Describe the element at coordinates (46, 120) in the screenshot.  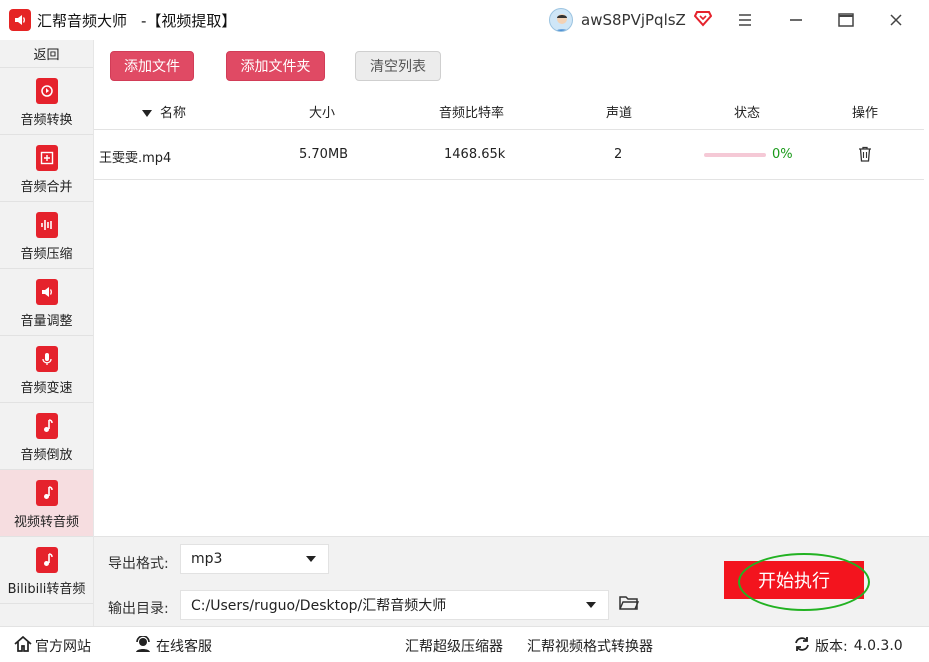
I see `sidebar-item-label: 音频转换` at that location.